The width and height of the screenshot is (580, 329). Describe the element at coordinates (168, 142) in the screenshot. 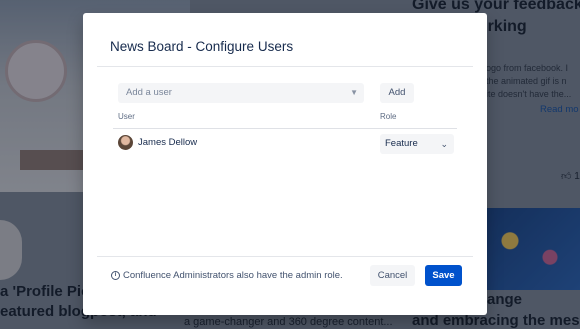

I see `user-name: James Dellow` at that location.